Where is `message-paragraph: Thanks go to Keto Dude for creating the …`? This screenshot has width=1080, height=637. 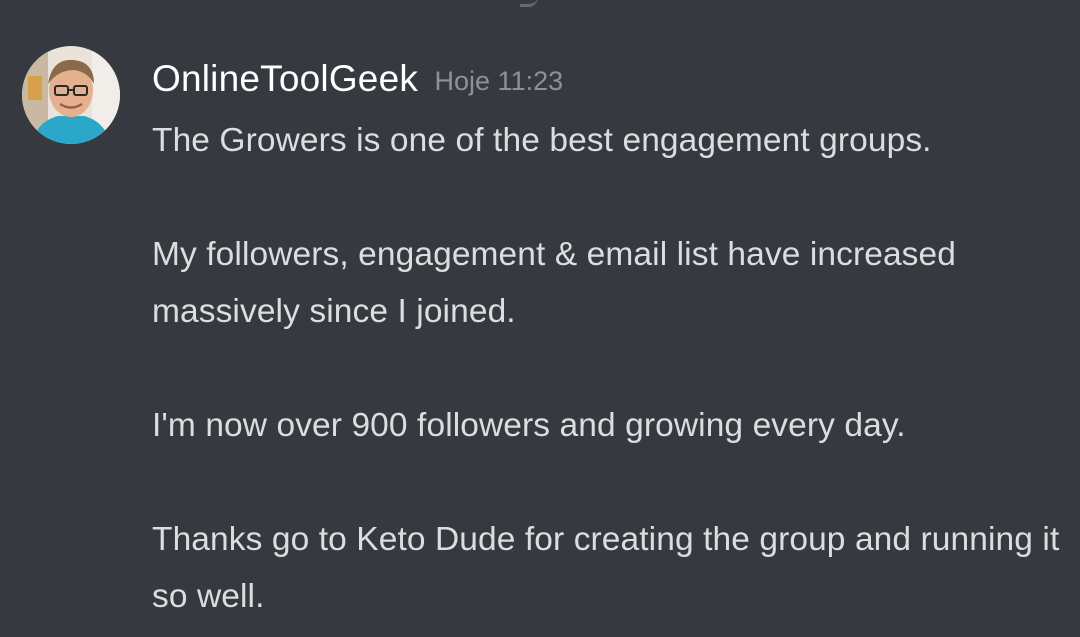
message-paragraph: Thanks go to Keto Dude for creating the … is located at coordinates (606, 568).